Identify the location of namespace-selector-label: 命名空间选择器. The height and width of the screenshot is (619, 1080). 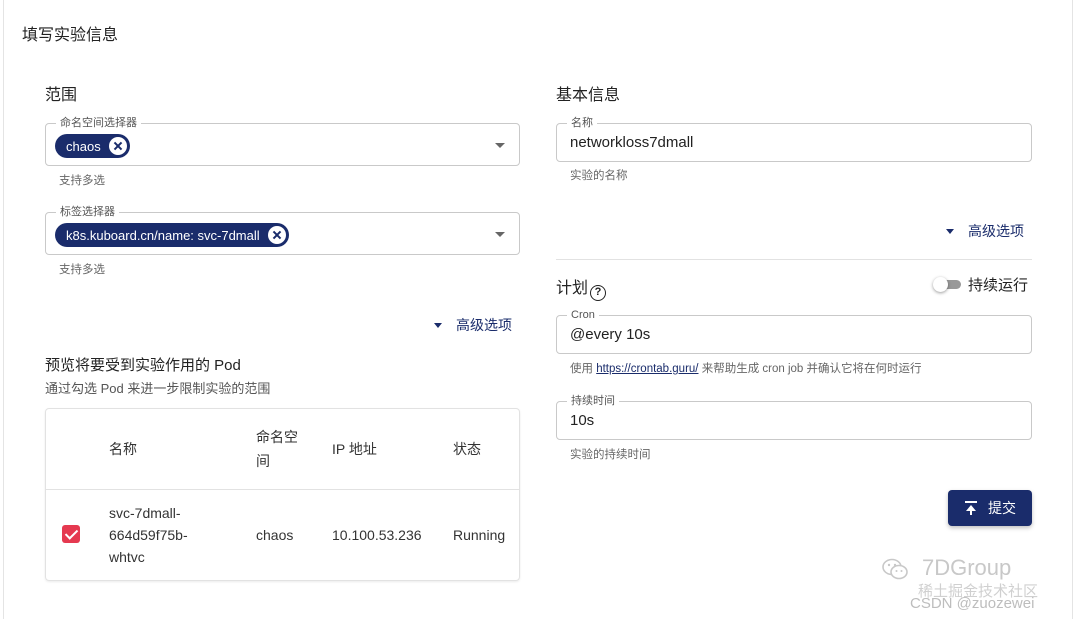
(98, 123).